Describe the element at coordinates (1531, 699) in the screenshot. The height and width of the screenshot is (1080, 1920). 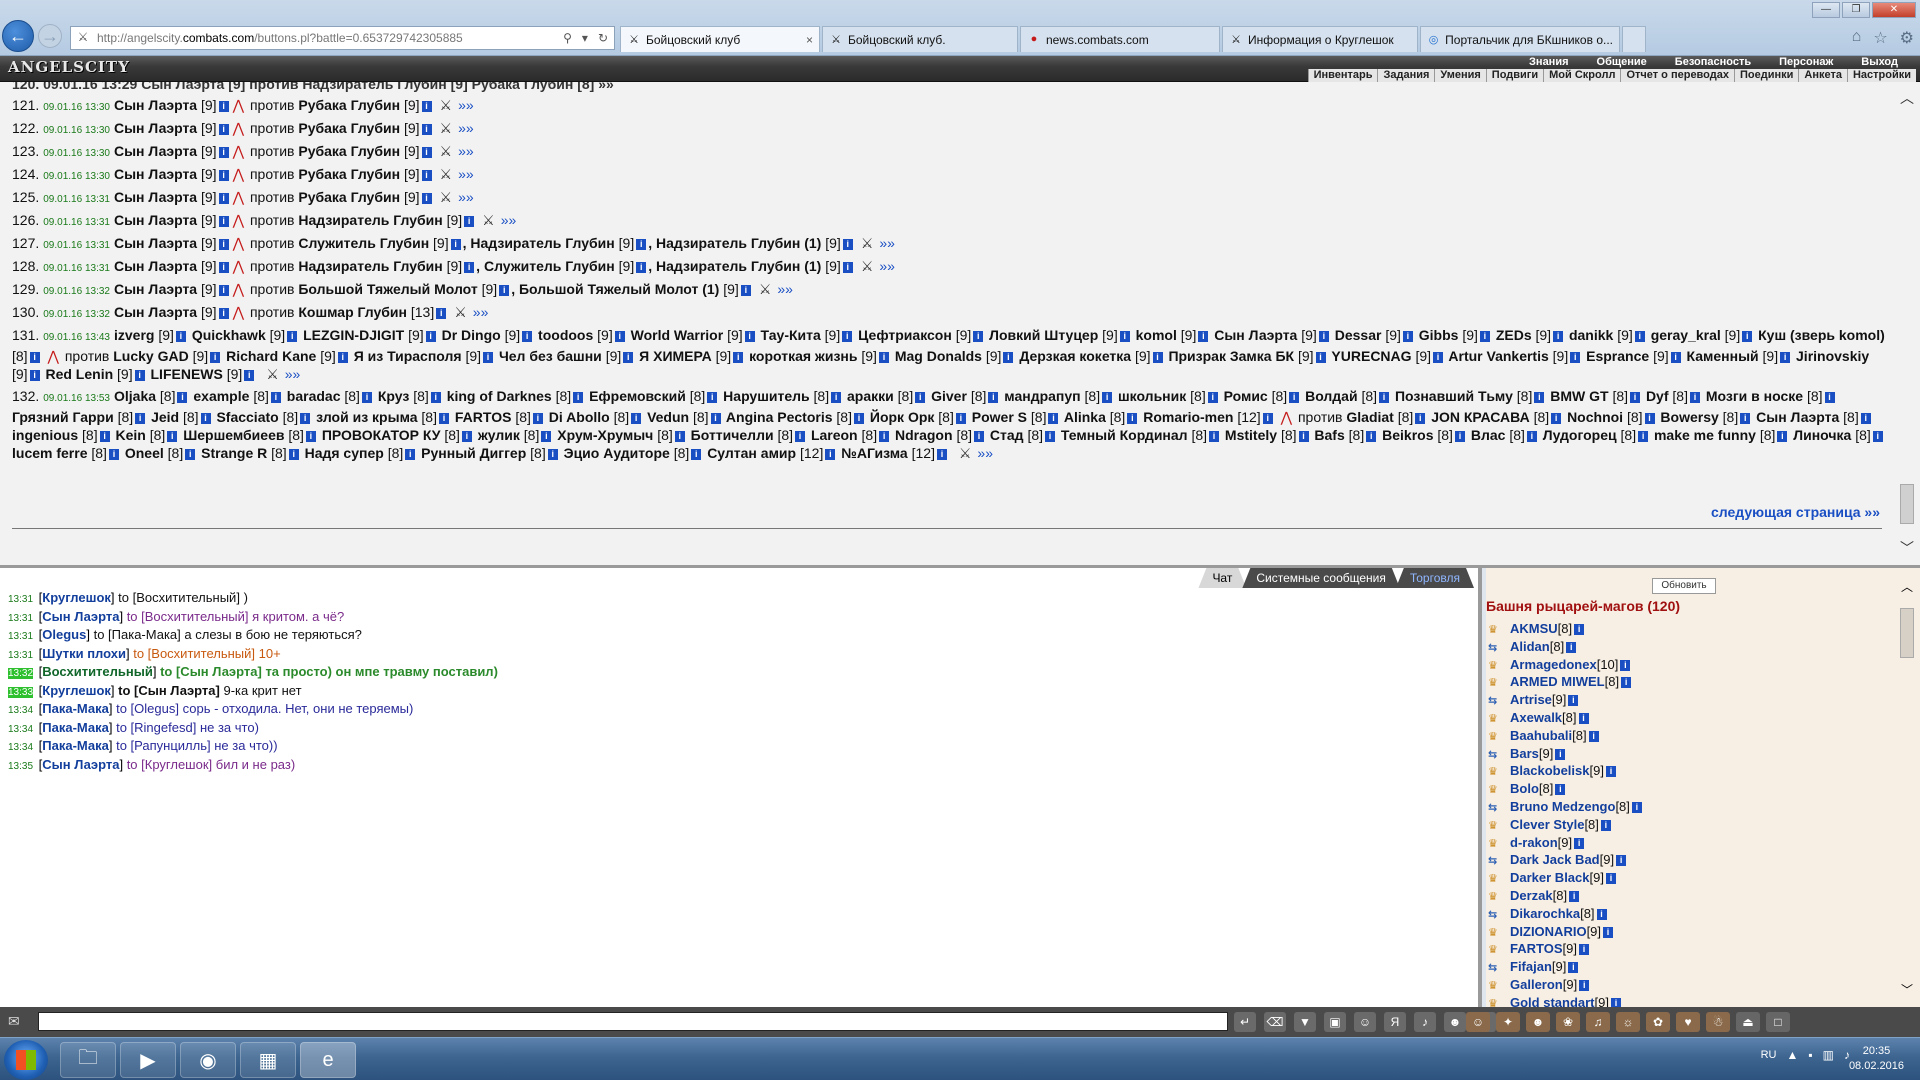
I see `user-name: Artrise` at that location.